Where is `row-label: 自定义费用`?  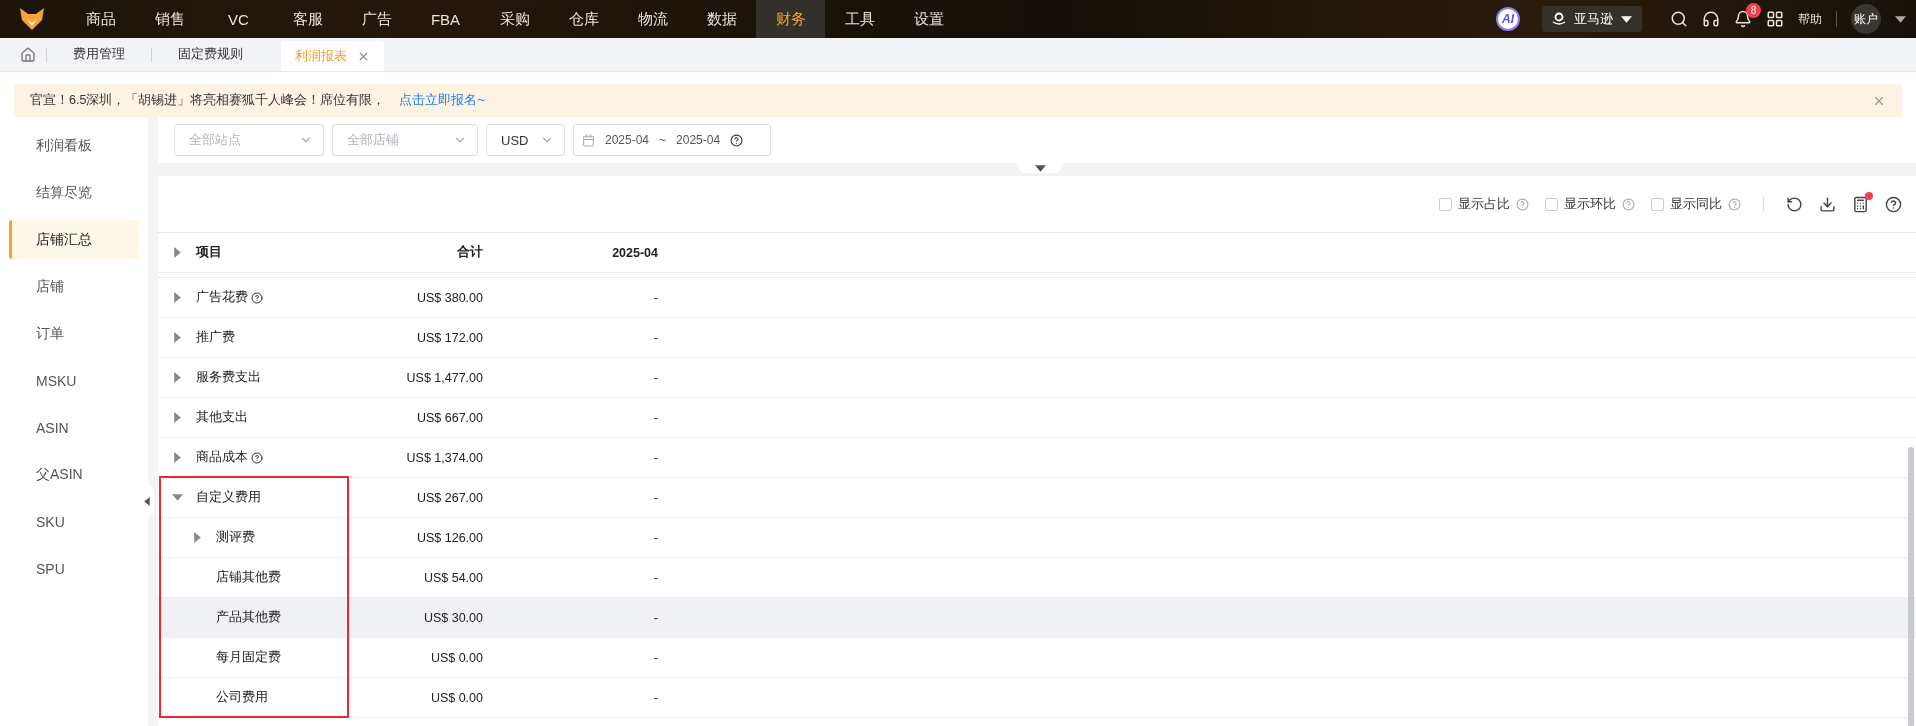 row-label: 自定义费用 is located at coordinates (228, 497).